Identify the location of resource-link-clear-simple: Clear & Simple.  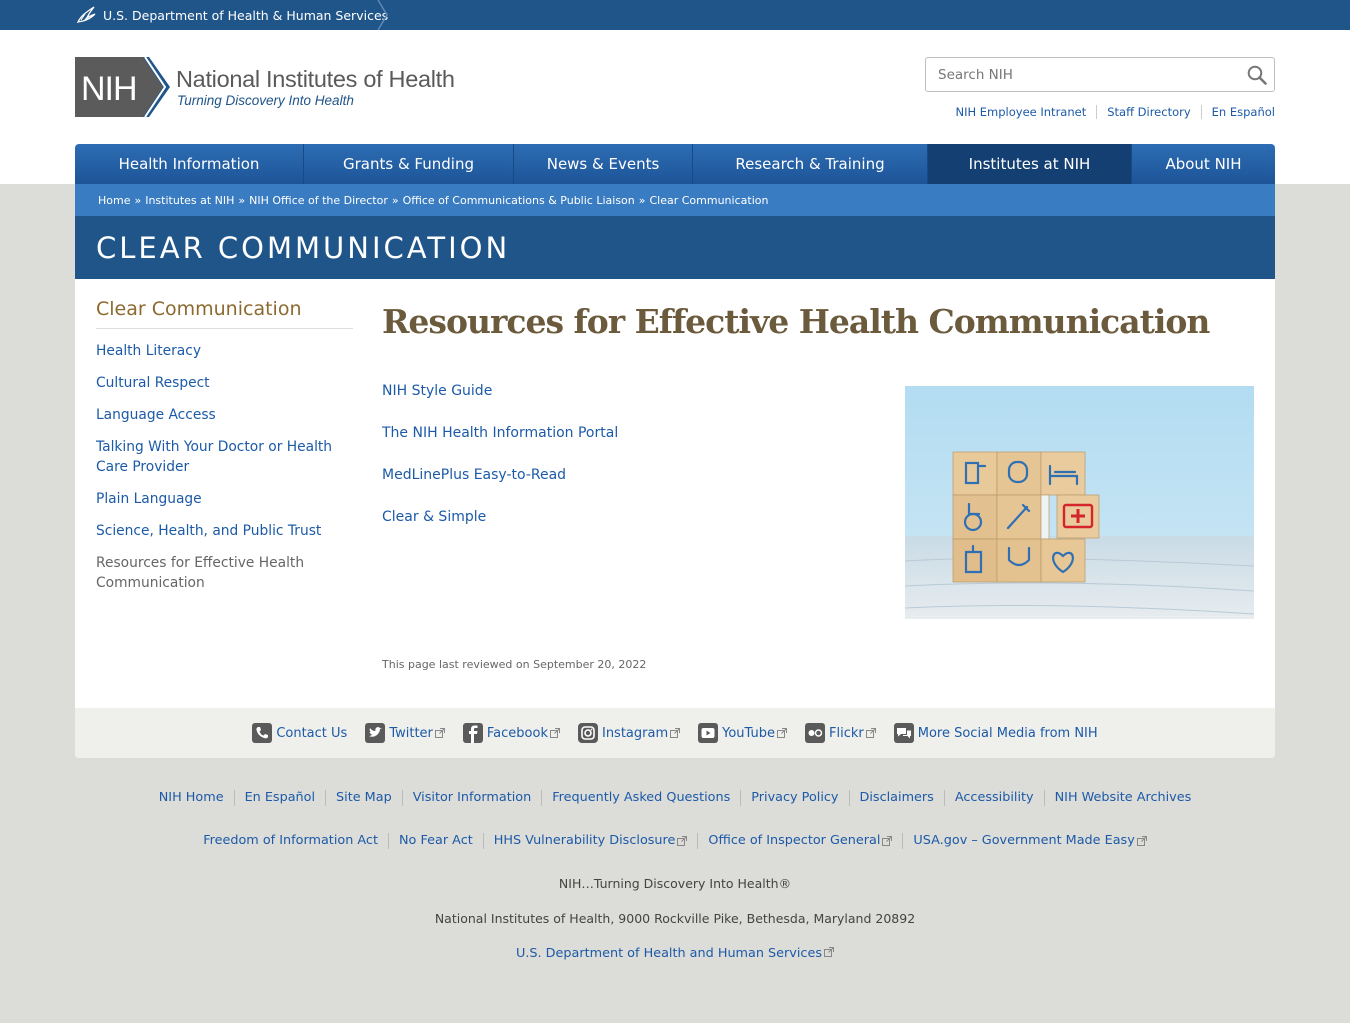
(434, 517).